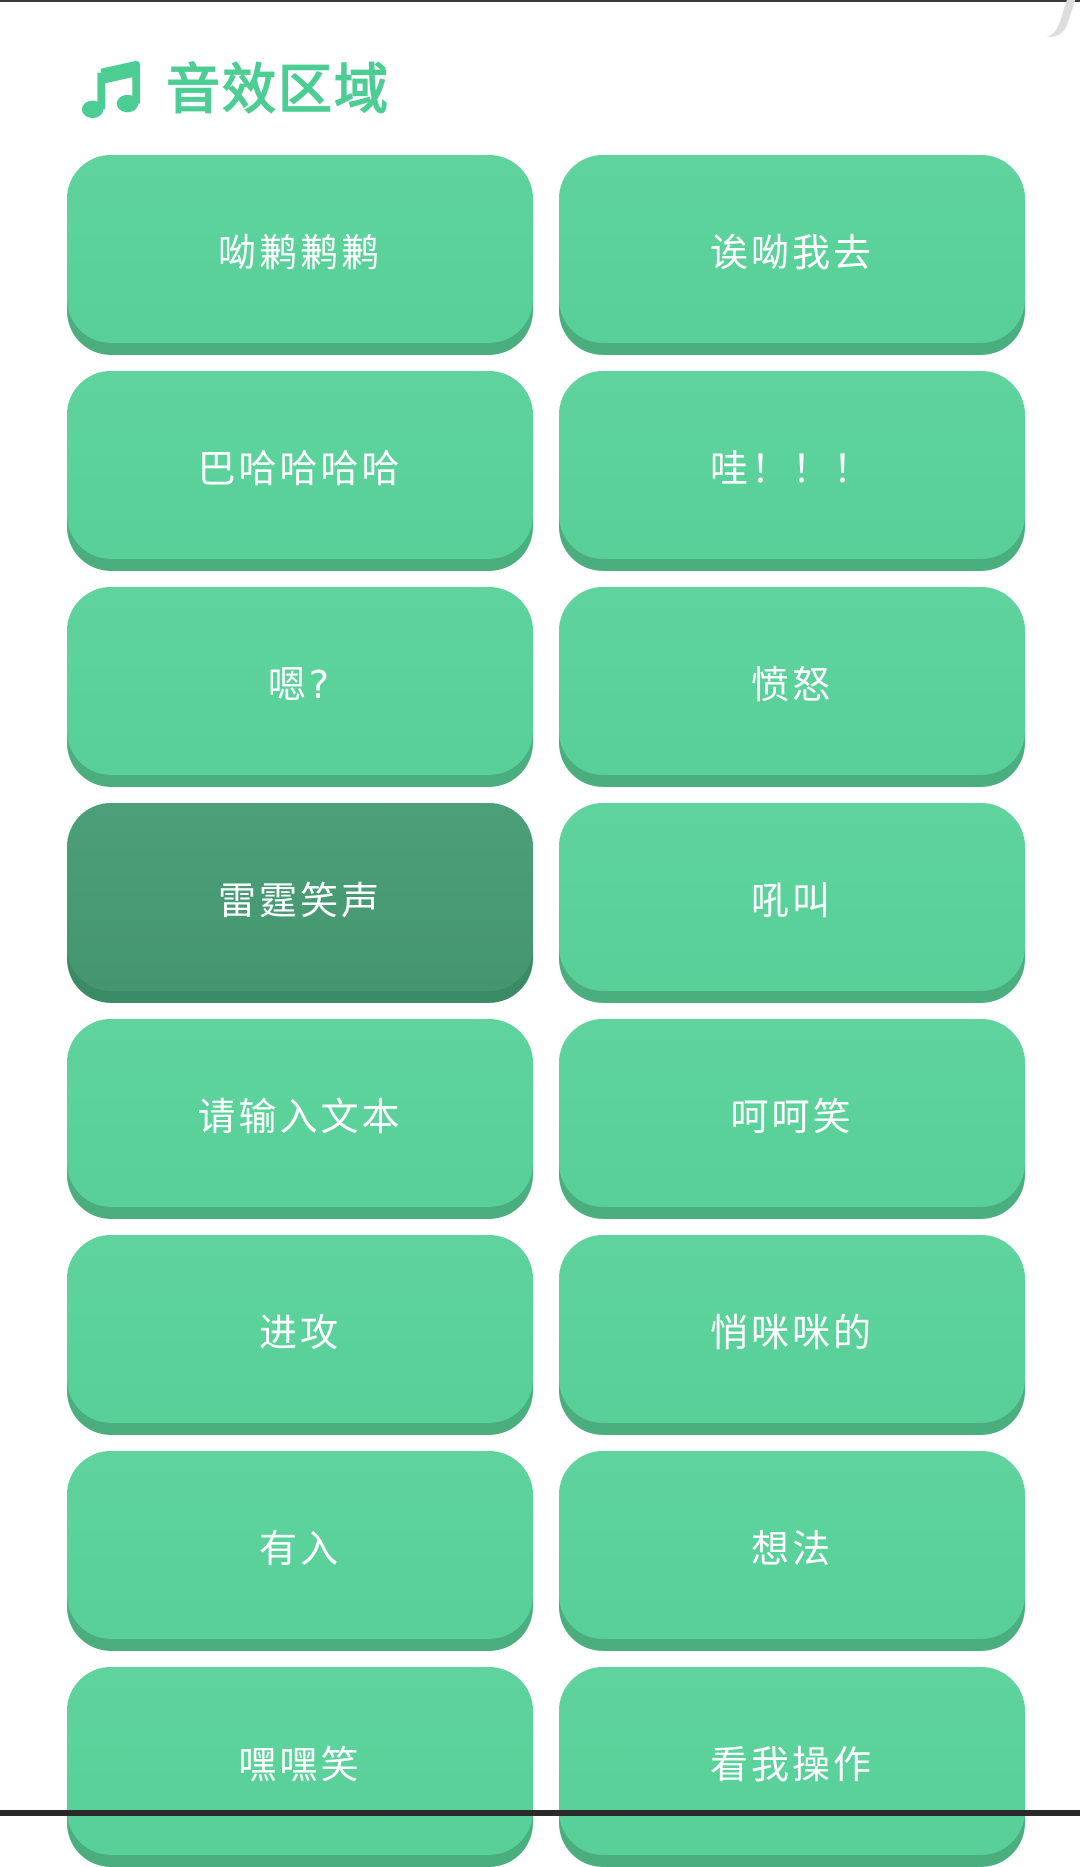 This screenshot has height=1867, width=1080. Describe the element at coordinates (299, 1548) in the screenshot. I see `sound-button-label: 有入` at that location.